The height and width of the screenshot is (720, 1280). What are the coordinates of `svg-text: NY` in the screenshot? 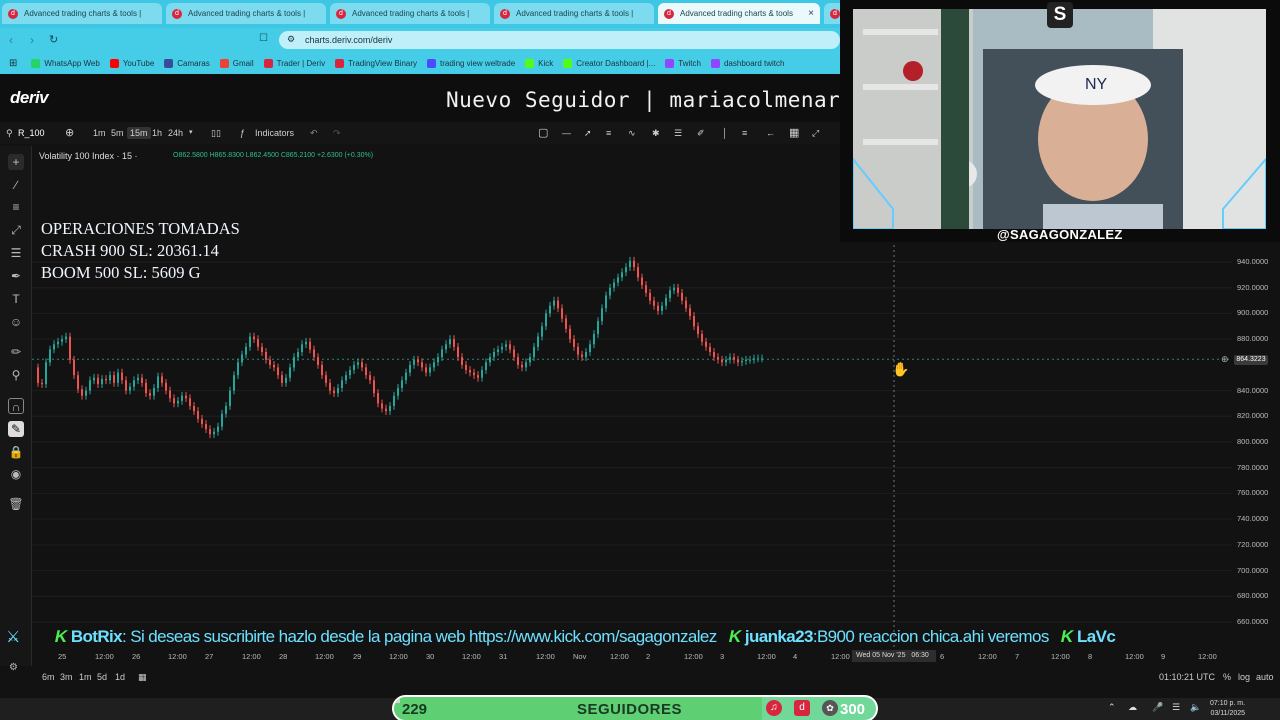 It's located at (1096, 84).